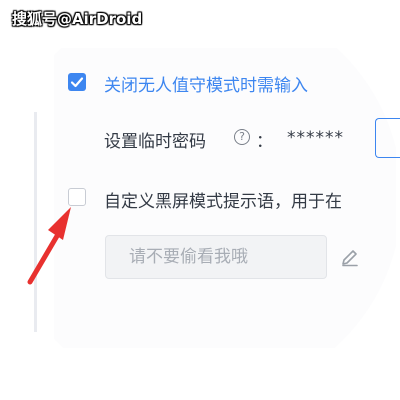 Image resolution: width=400 pixels, height=400 pixels. I want to click on red-arrow-icon, so click(49, 246).